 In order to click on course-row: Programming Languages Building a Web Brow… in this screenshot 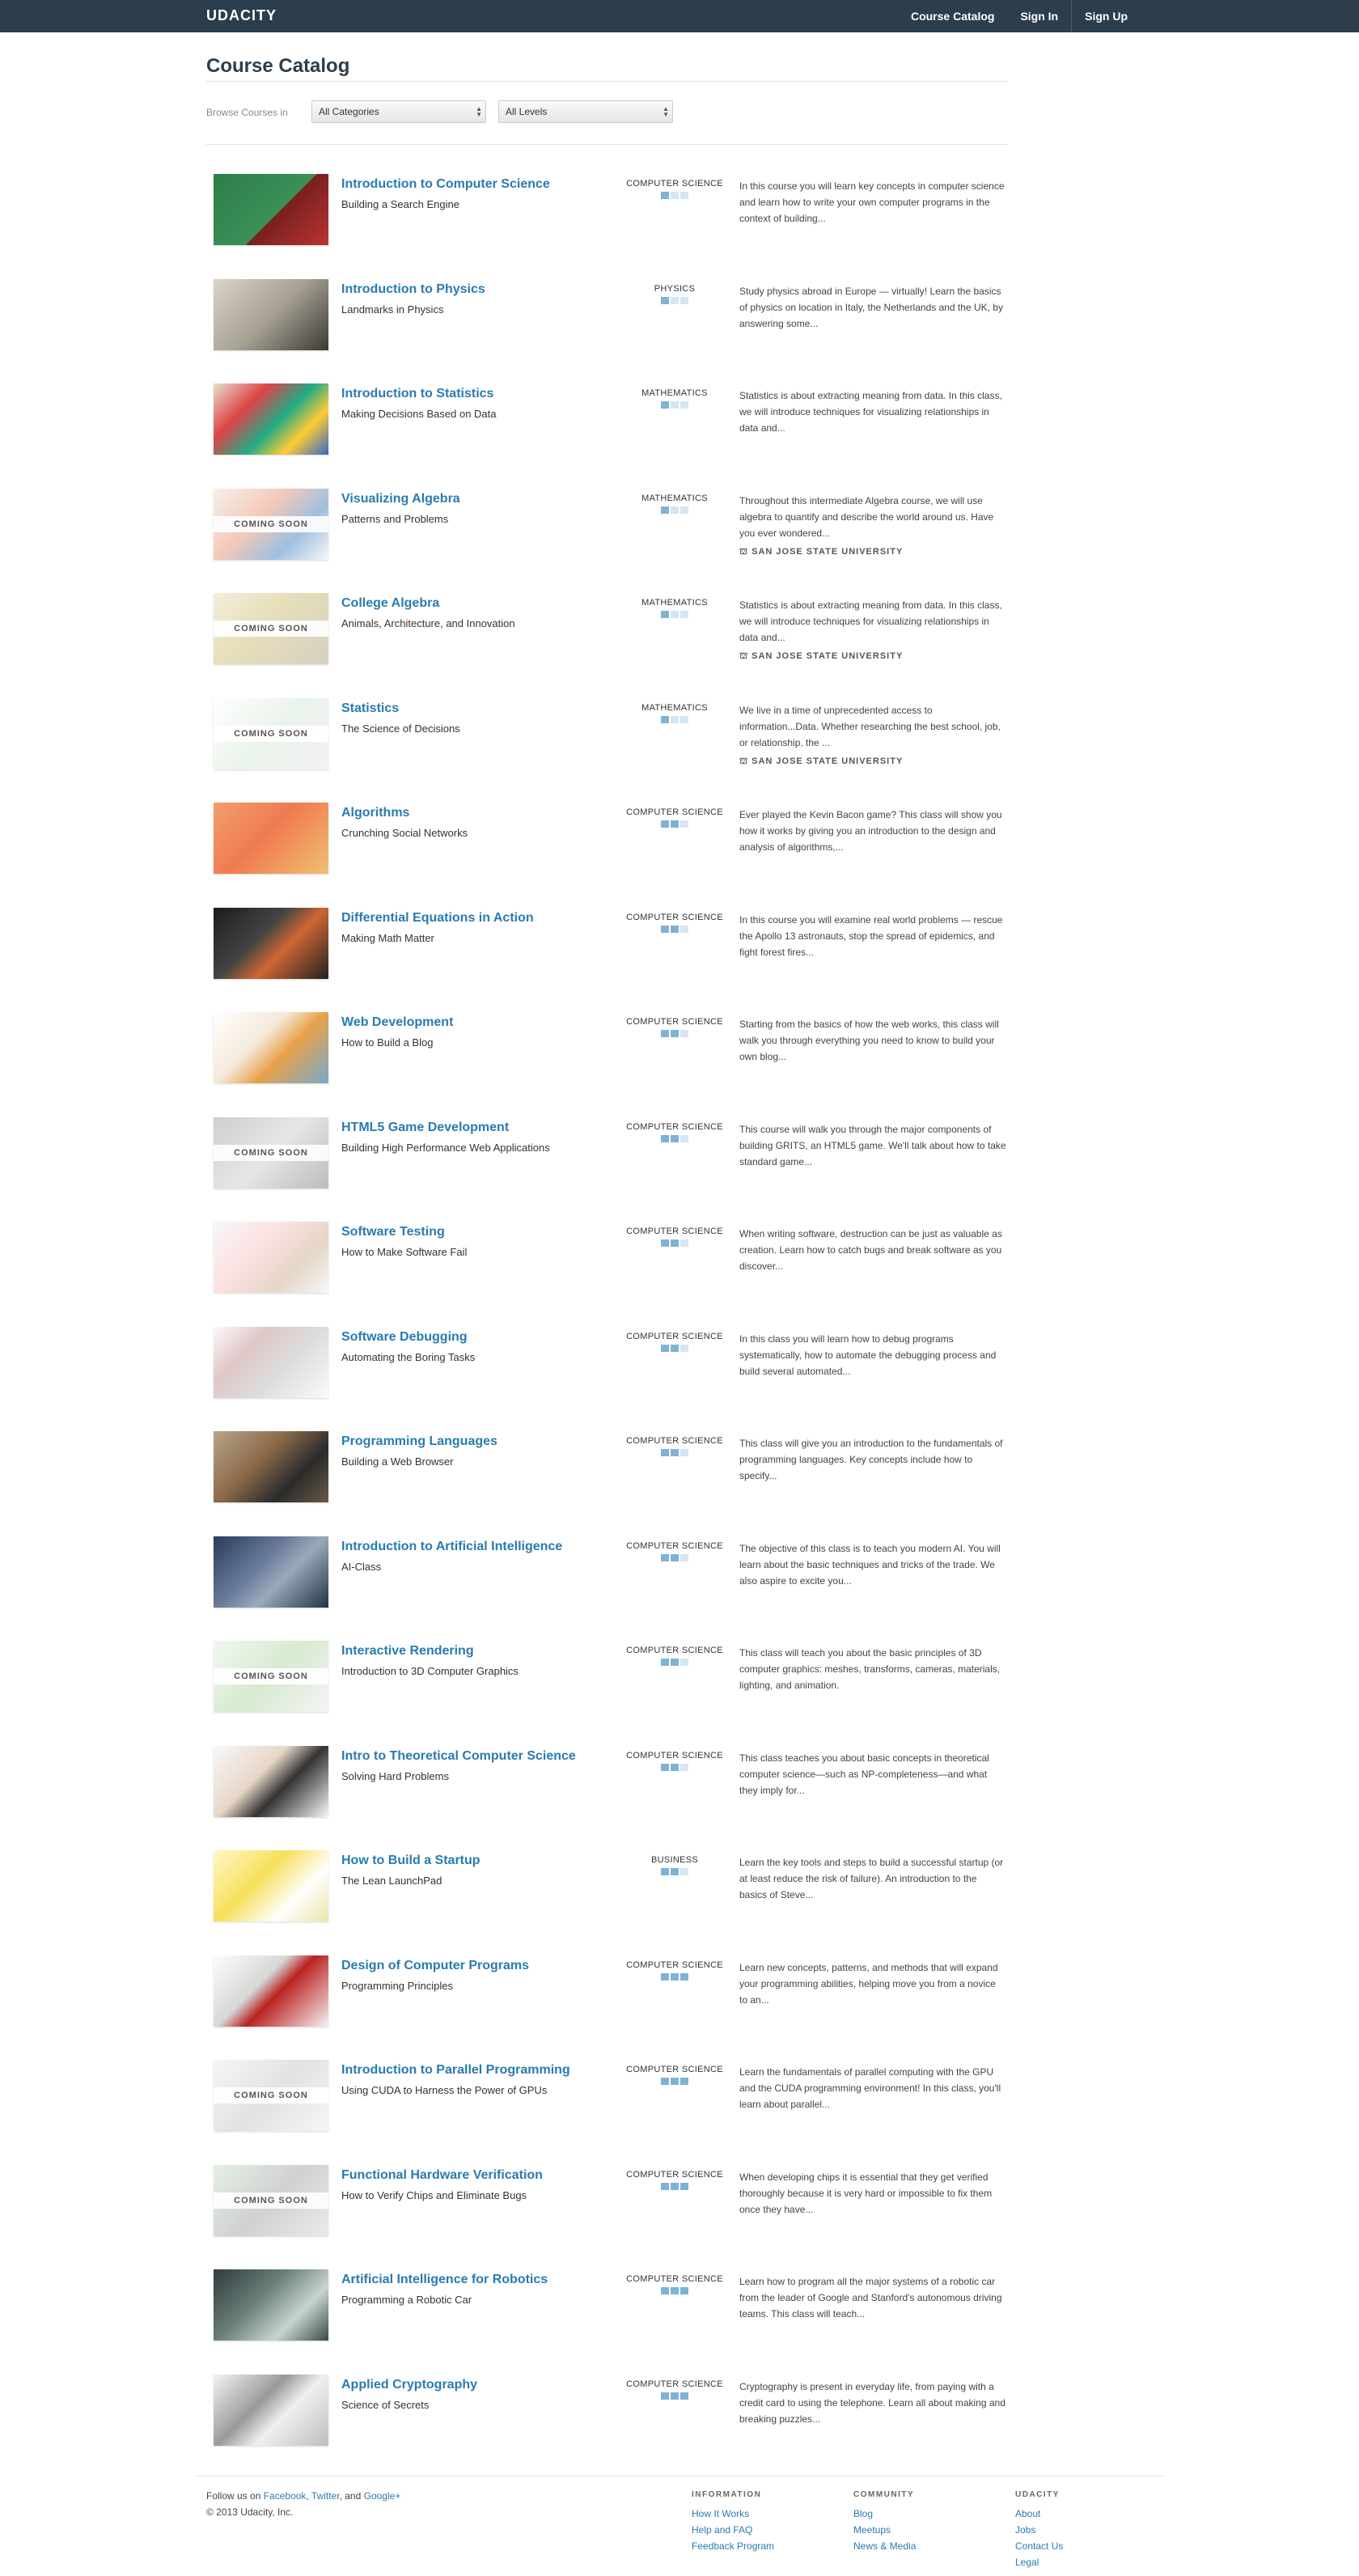, I will do `click(610, 1466)`.